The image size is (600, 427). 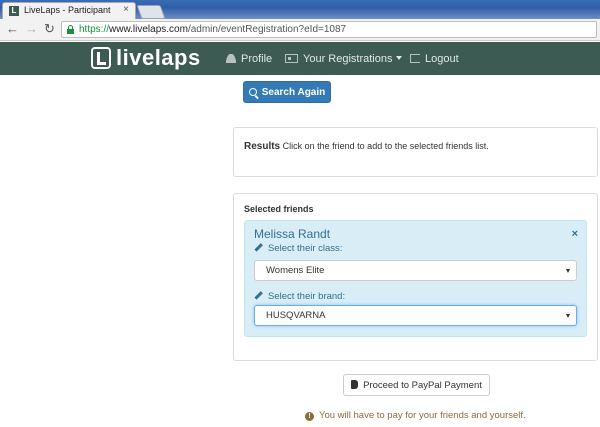 What do you see at coordinates (279, 209) in the screenshot?
I see `selected-friends-heading: Selected friends` at bounding box center [279, 209].